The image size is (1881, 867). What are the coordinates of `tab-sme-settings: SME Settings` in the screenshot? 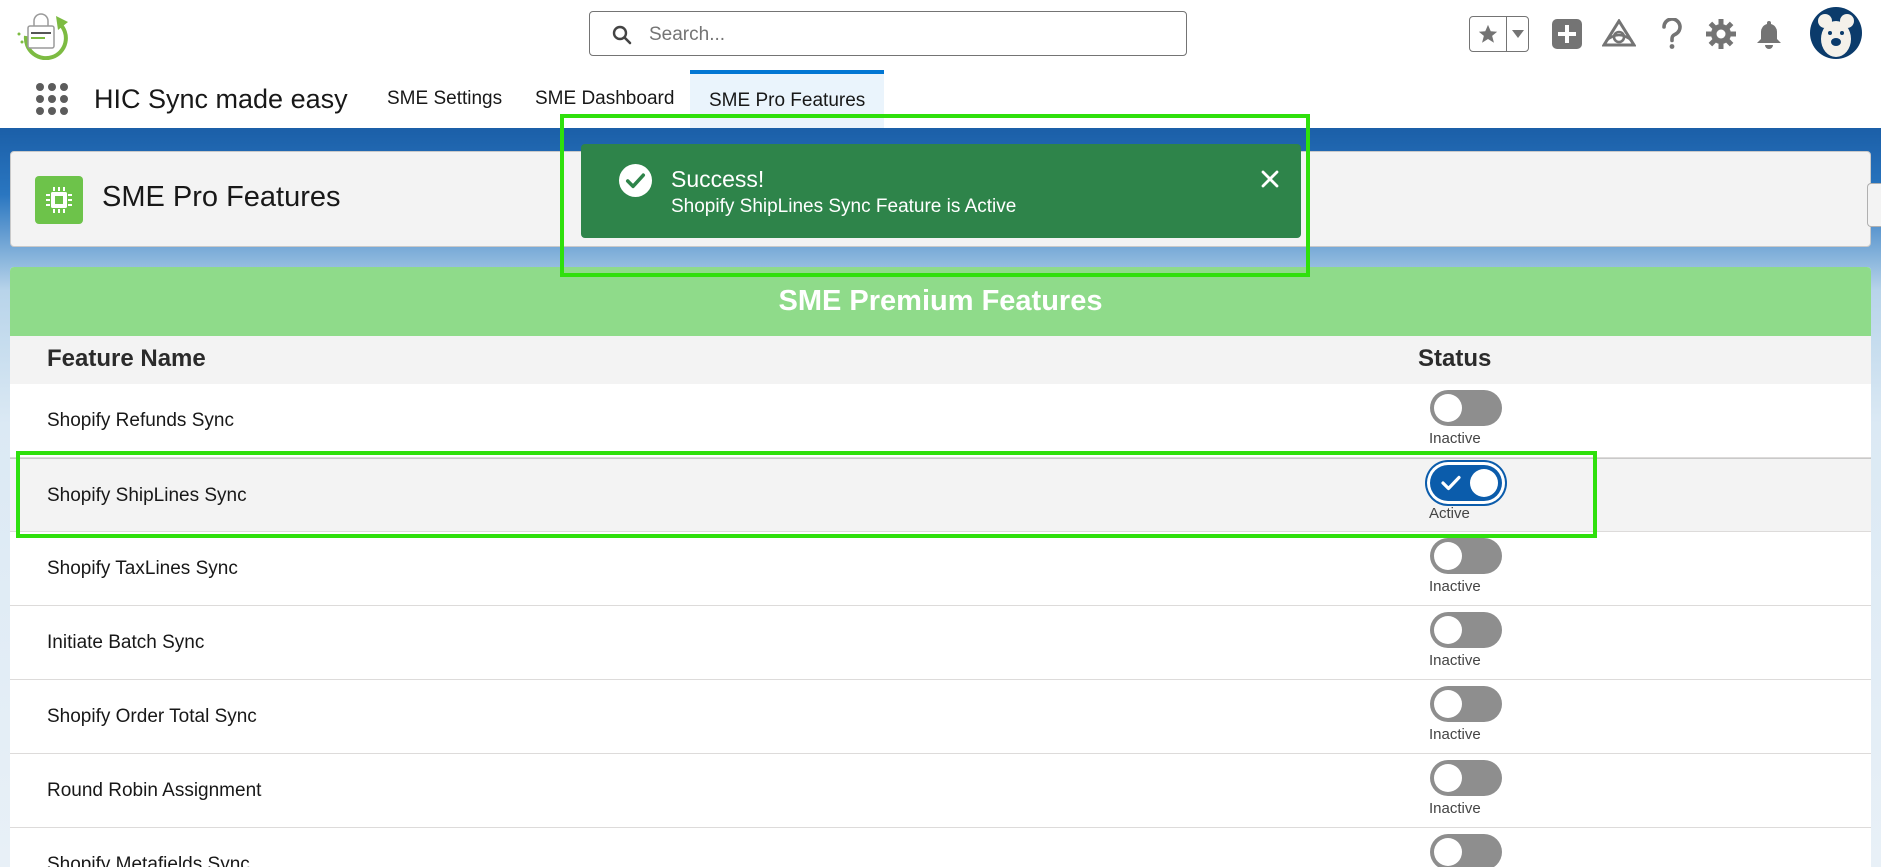 It's located at (444, 99).